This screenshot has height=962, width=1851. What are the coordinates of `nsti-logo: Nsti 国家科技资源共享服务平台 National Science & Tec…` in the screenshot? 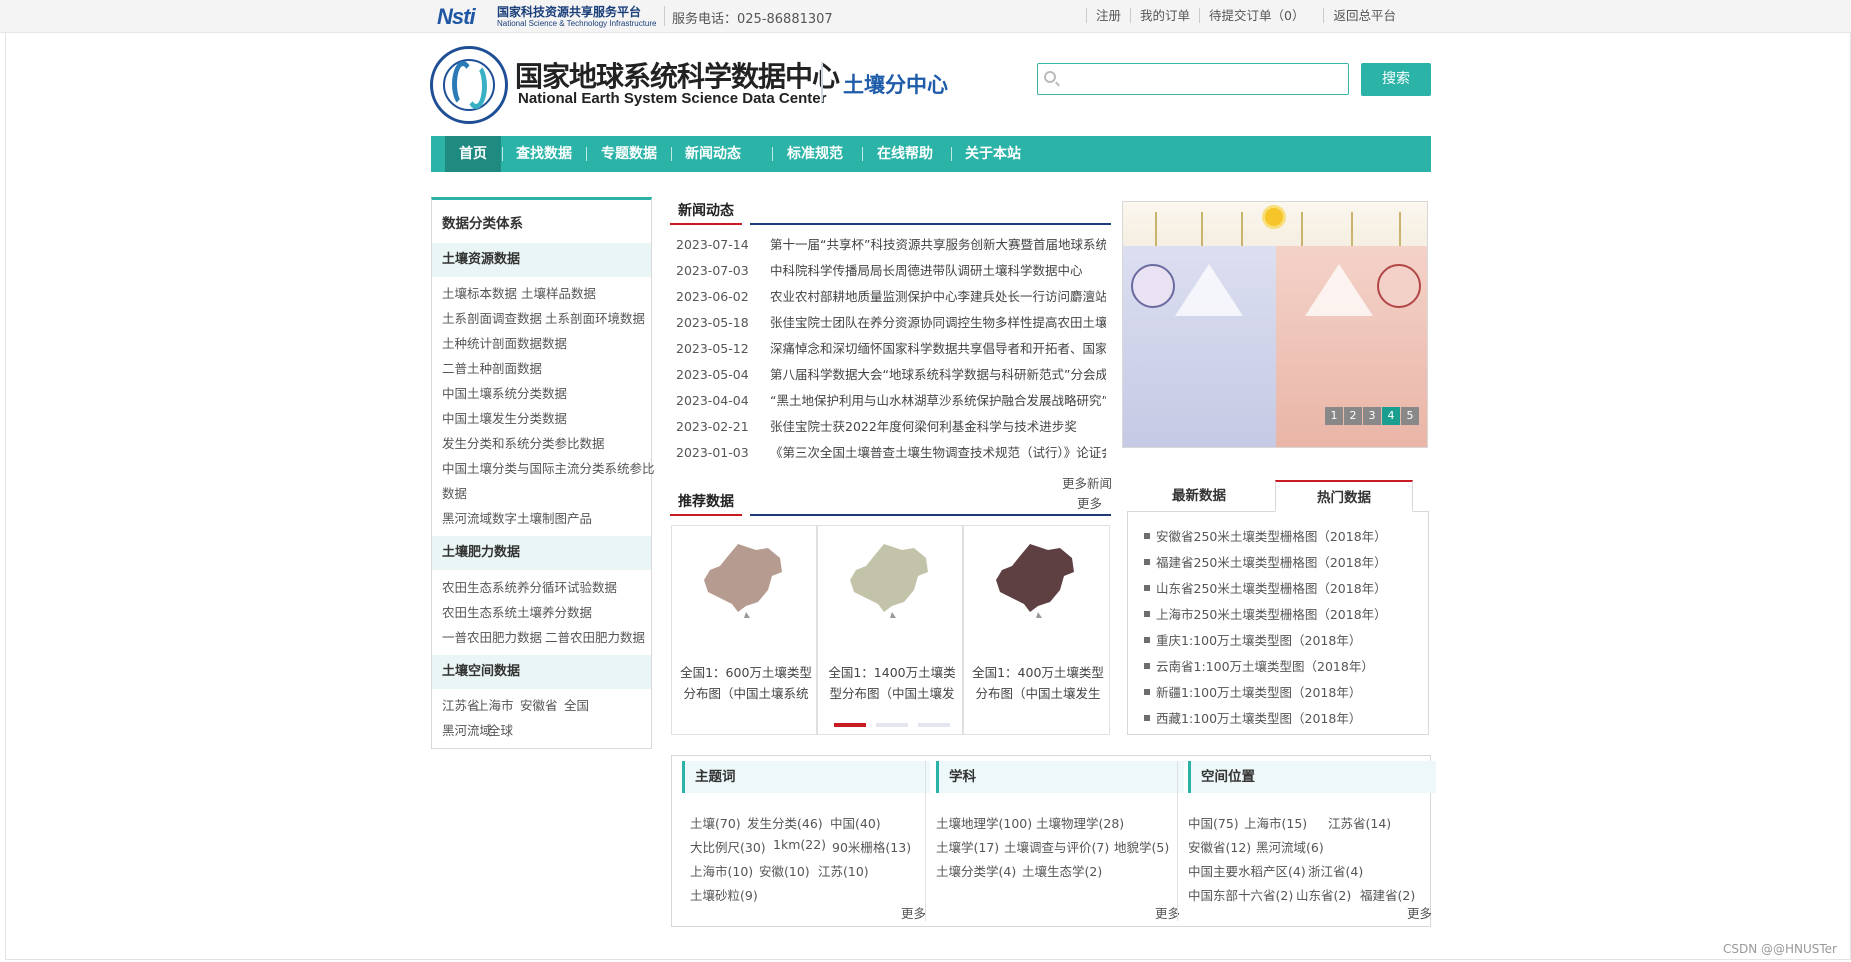 It's located at (547, 16).